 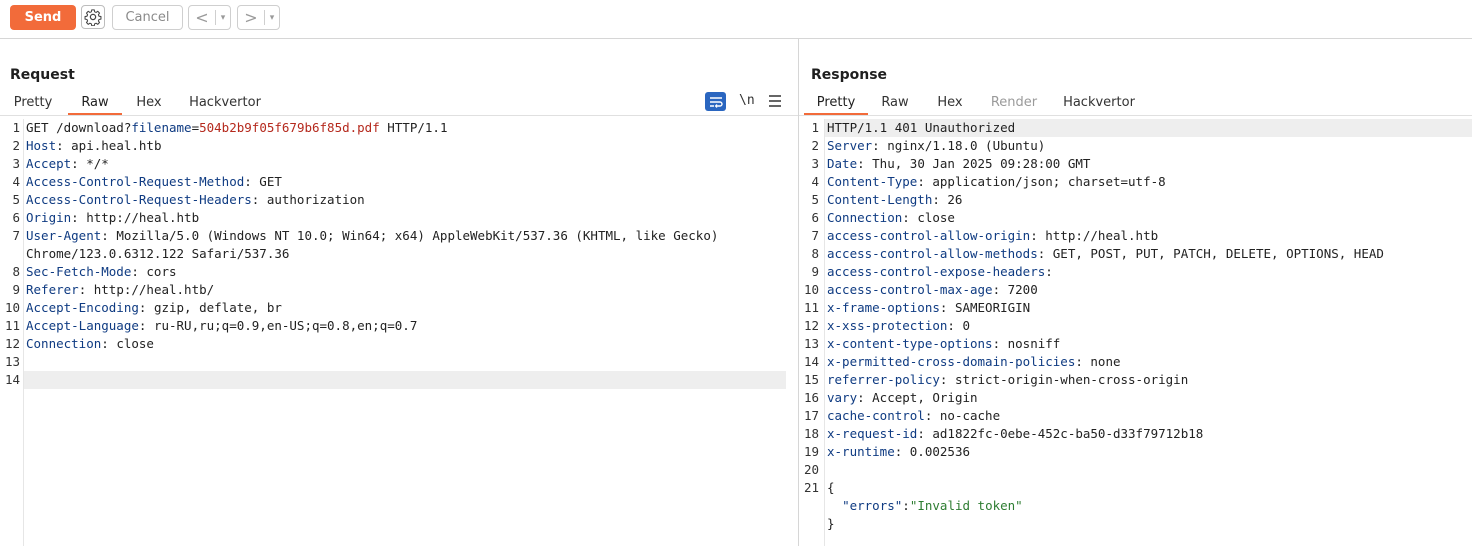 What do you see at coordinates (775, 101) in the screenshot?
I see `menu-icon` at bounding box center [775, 101].